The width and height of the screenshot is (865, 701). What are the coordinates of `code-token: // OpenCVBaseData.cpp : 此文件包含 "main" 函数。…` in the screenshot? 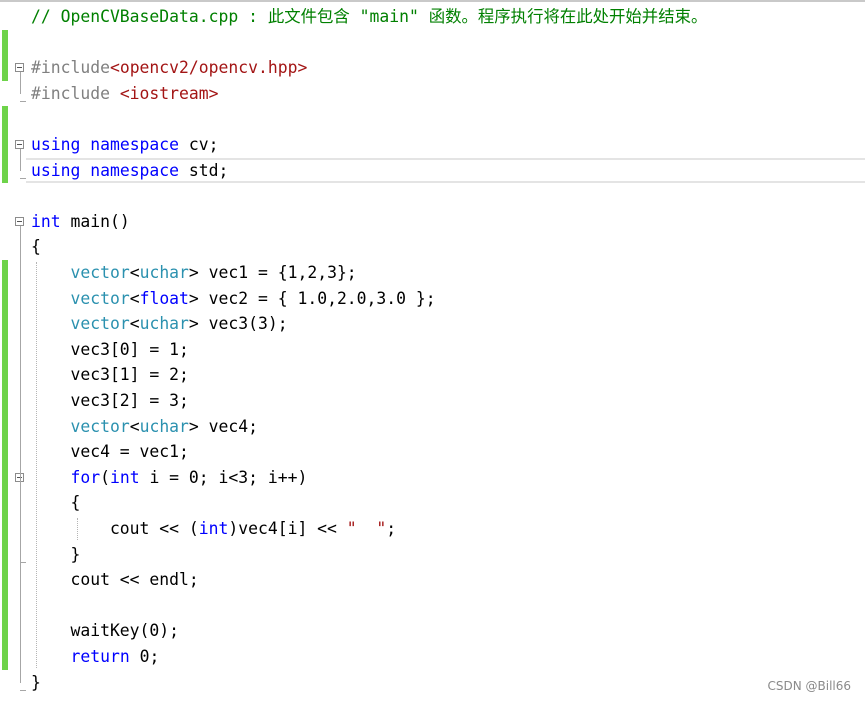 It's located at (369, 16).